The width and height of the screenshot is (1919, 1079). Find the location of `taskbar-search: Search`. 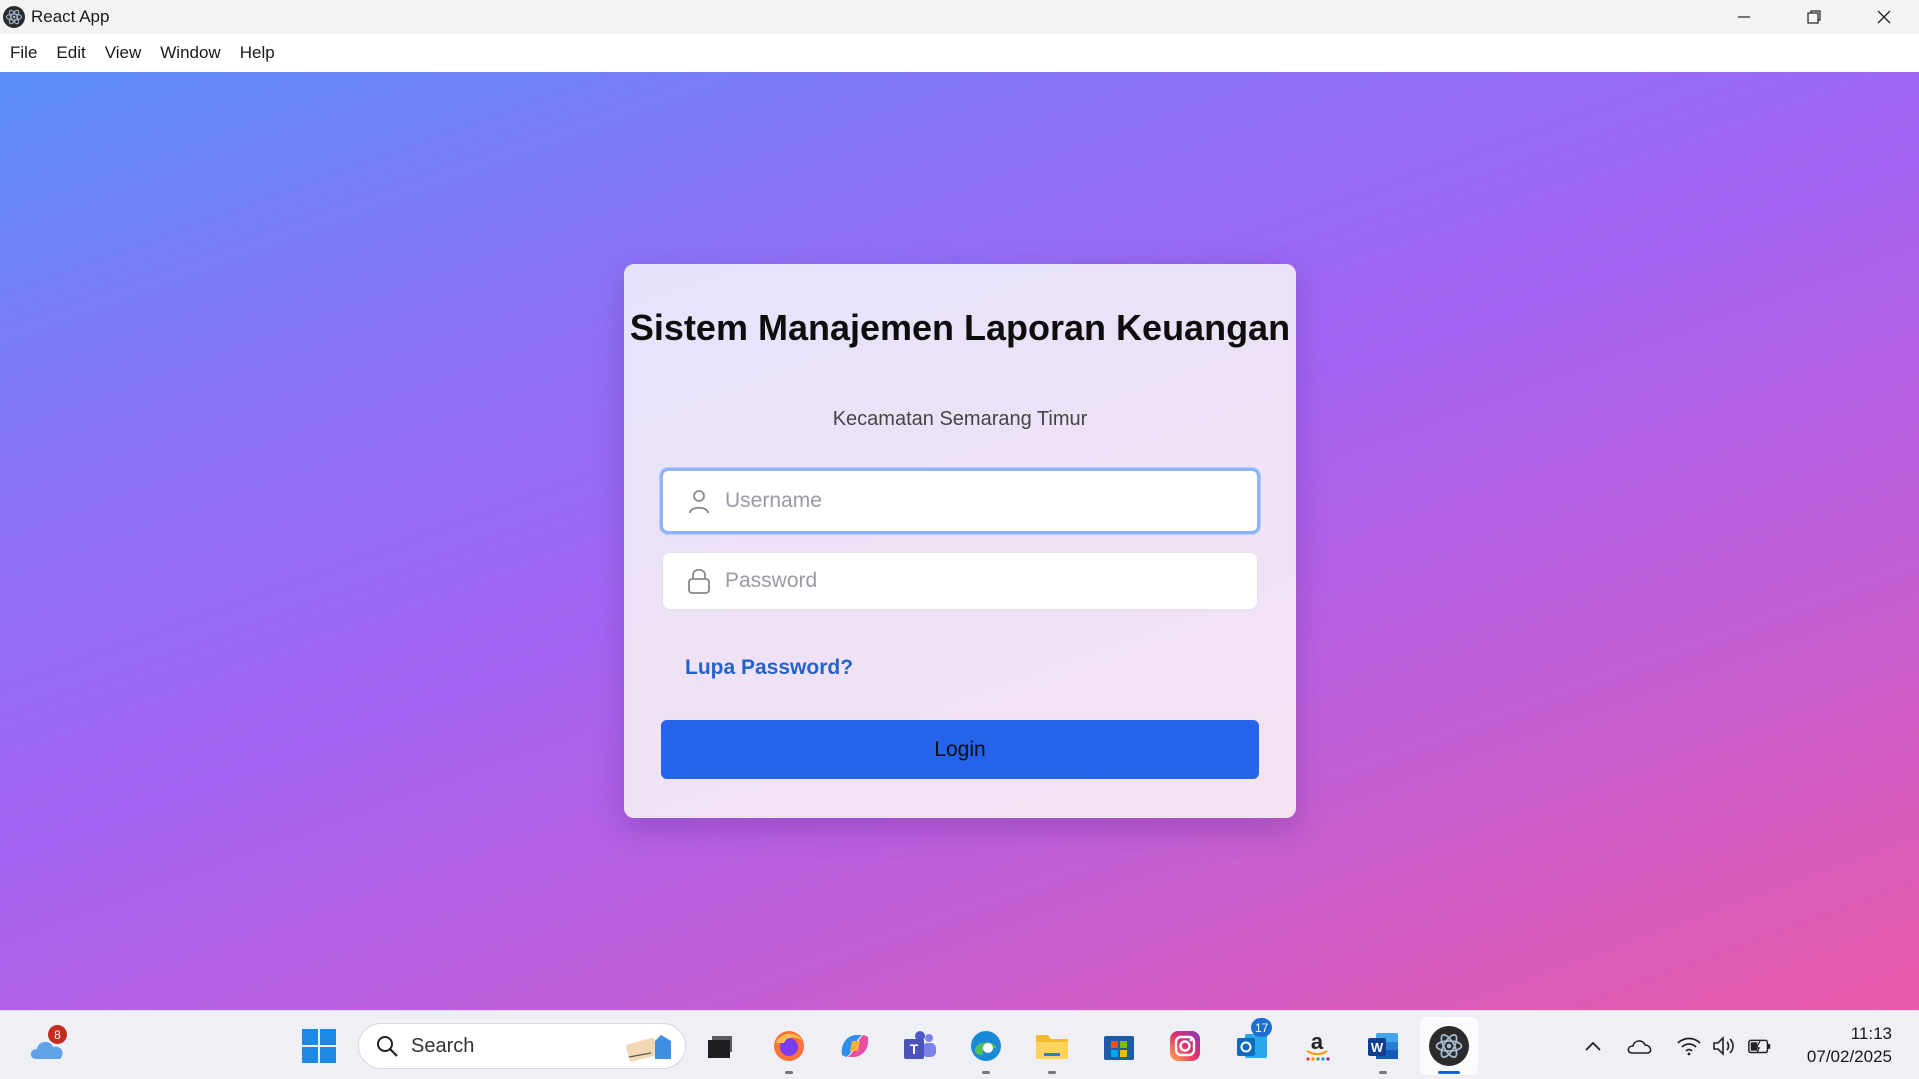

taskbar-search: Search is located at coordinates (522, 1046).